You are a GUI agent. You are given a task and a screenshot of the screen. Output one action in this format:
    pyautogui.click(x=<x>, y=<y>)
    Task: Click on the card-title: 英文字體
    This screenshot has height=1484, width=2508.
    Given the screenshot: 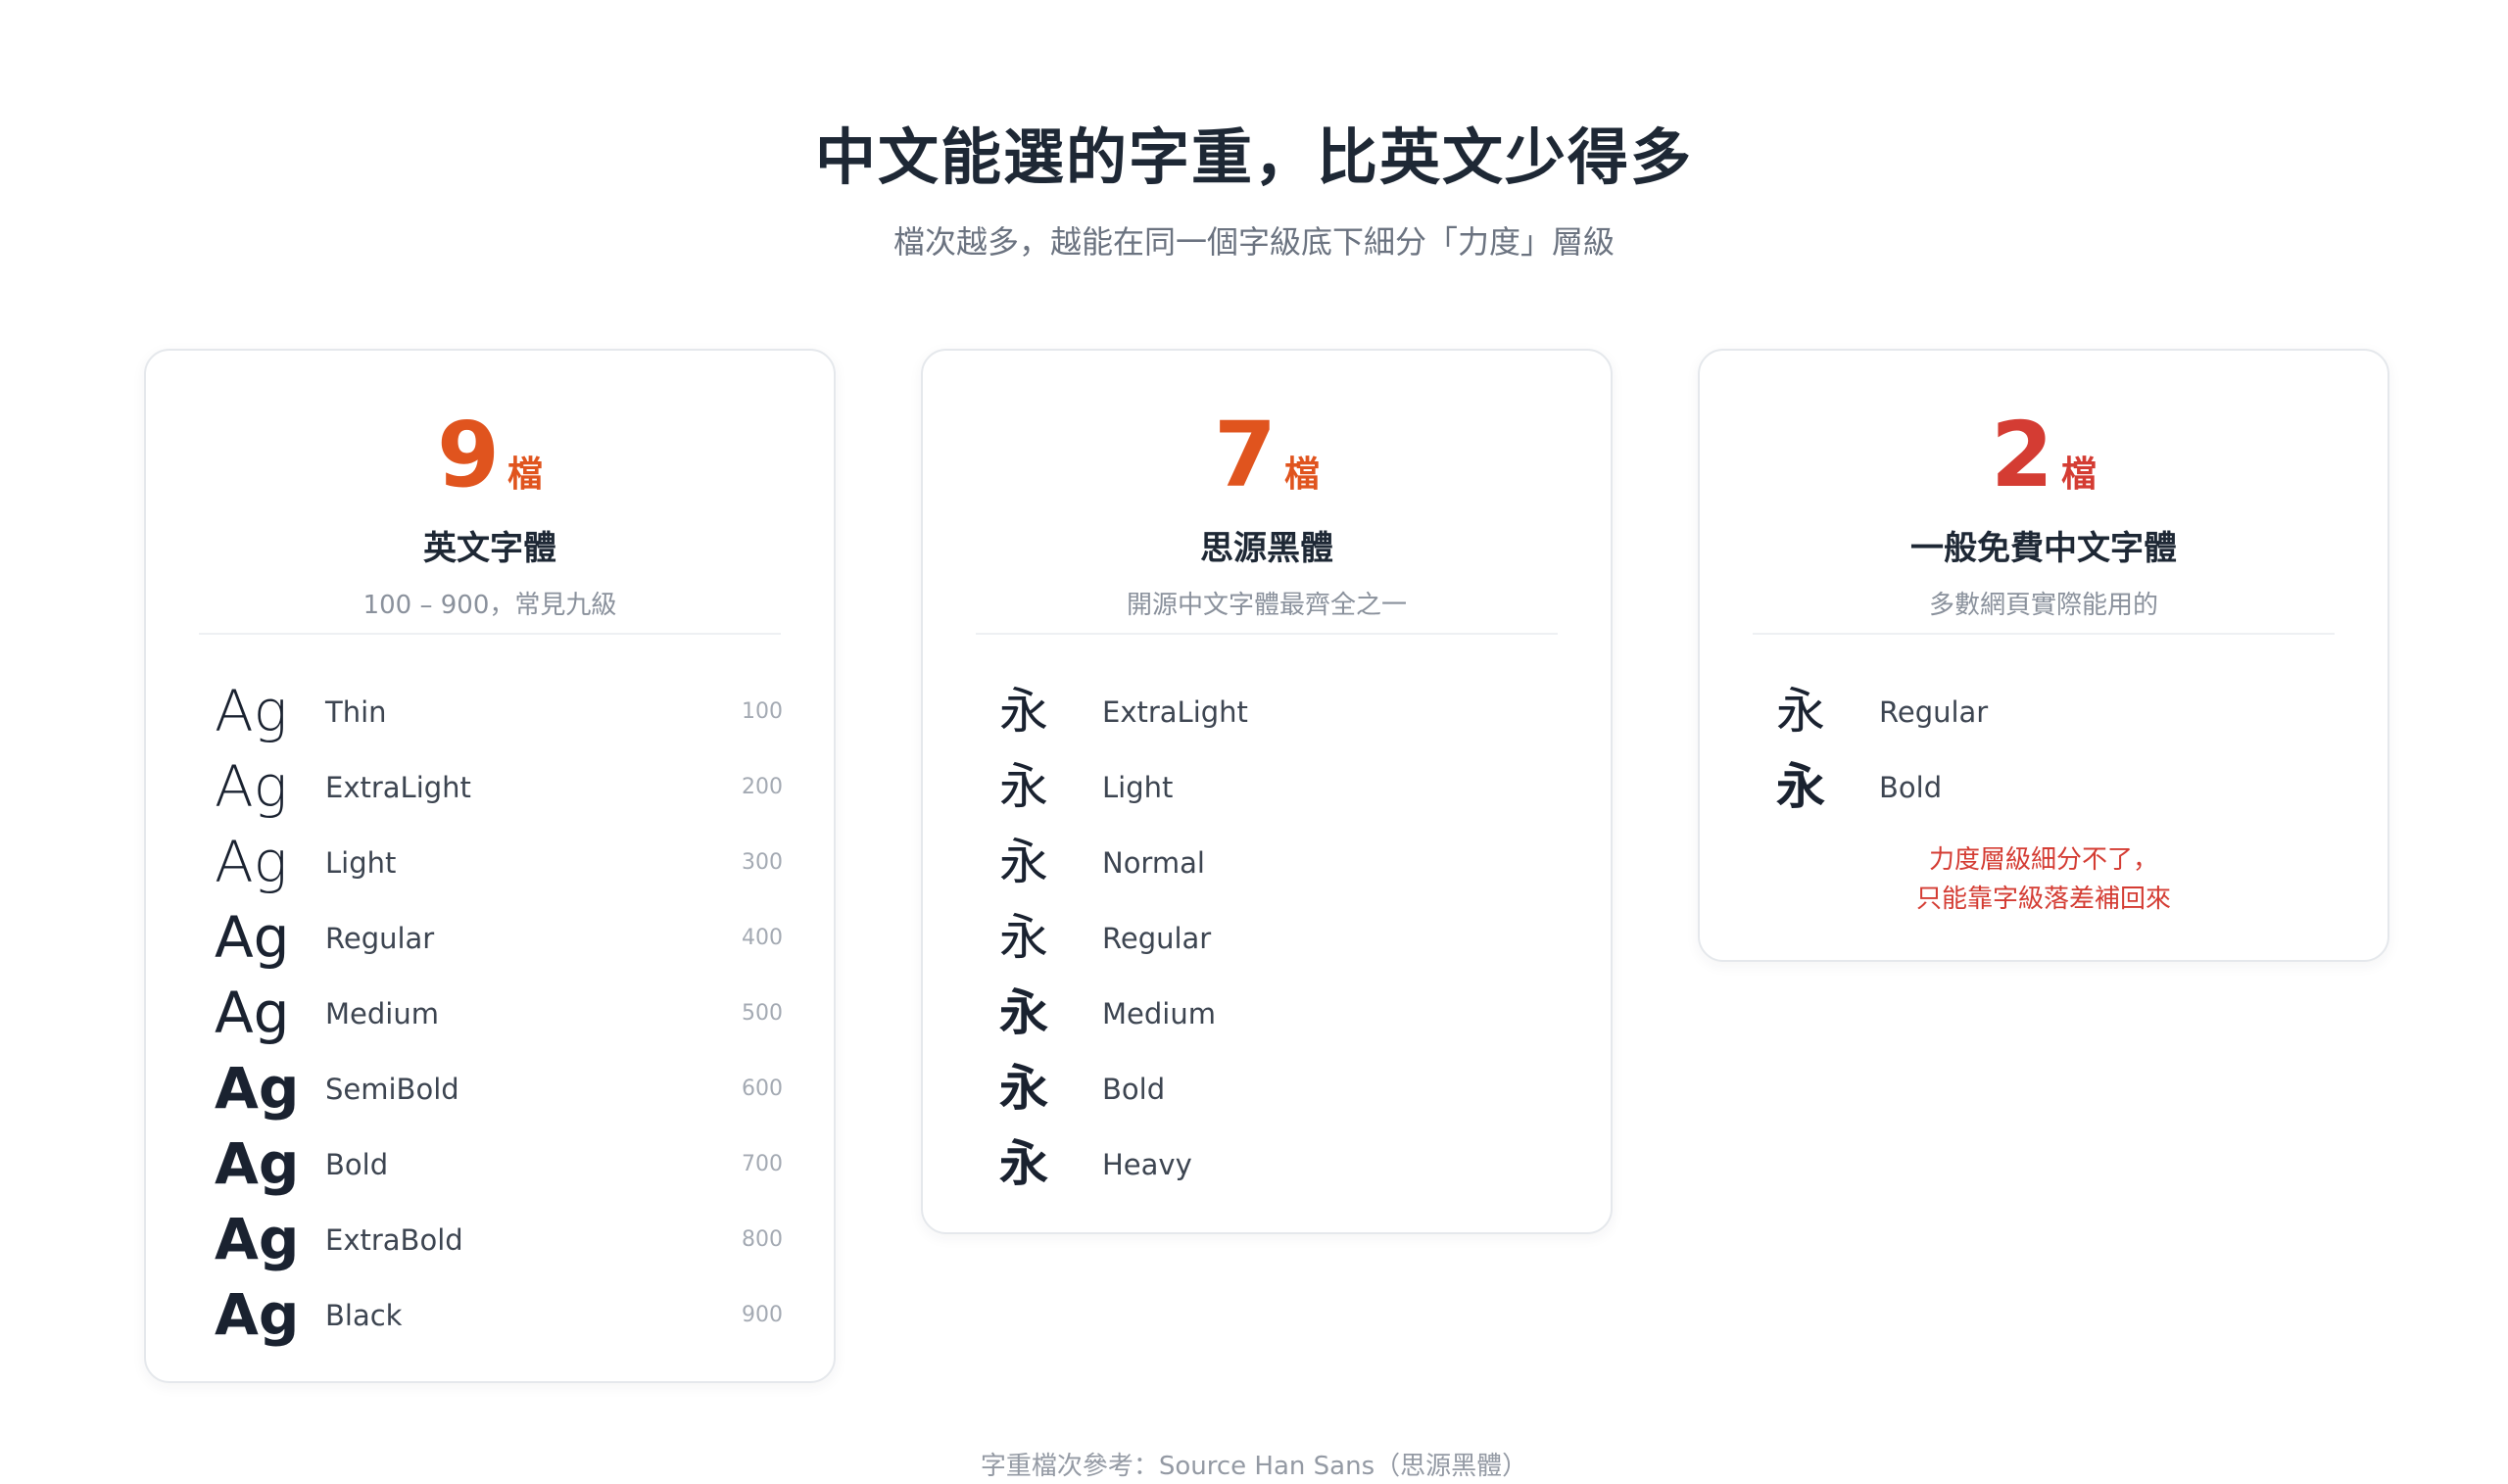 What is the action you would take?
    pyautogui.click(x=489, y=548)
    